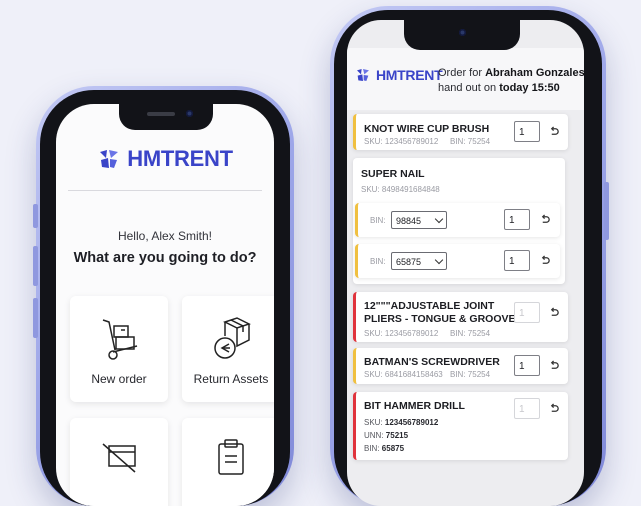  Describe the element at coordinates (403, 374) in the screenshot. I see `item-sku: SKU: 6841684158463` at that location.